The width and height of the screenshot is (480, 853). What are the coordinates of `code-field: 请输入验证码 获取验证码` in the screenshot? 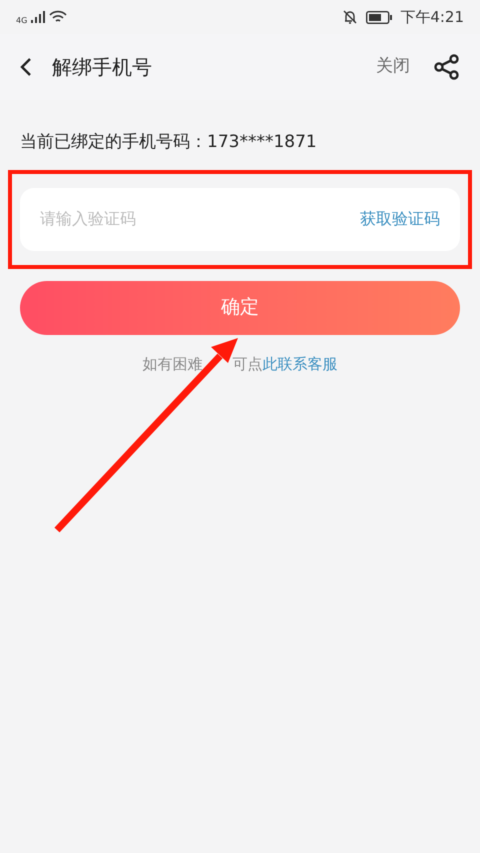 It's located at (240, 219).